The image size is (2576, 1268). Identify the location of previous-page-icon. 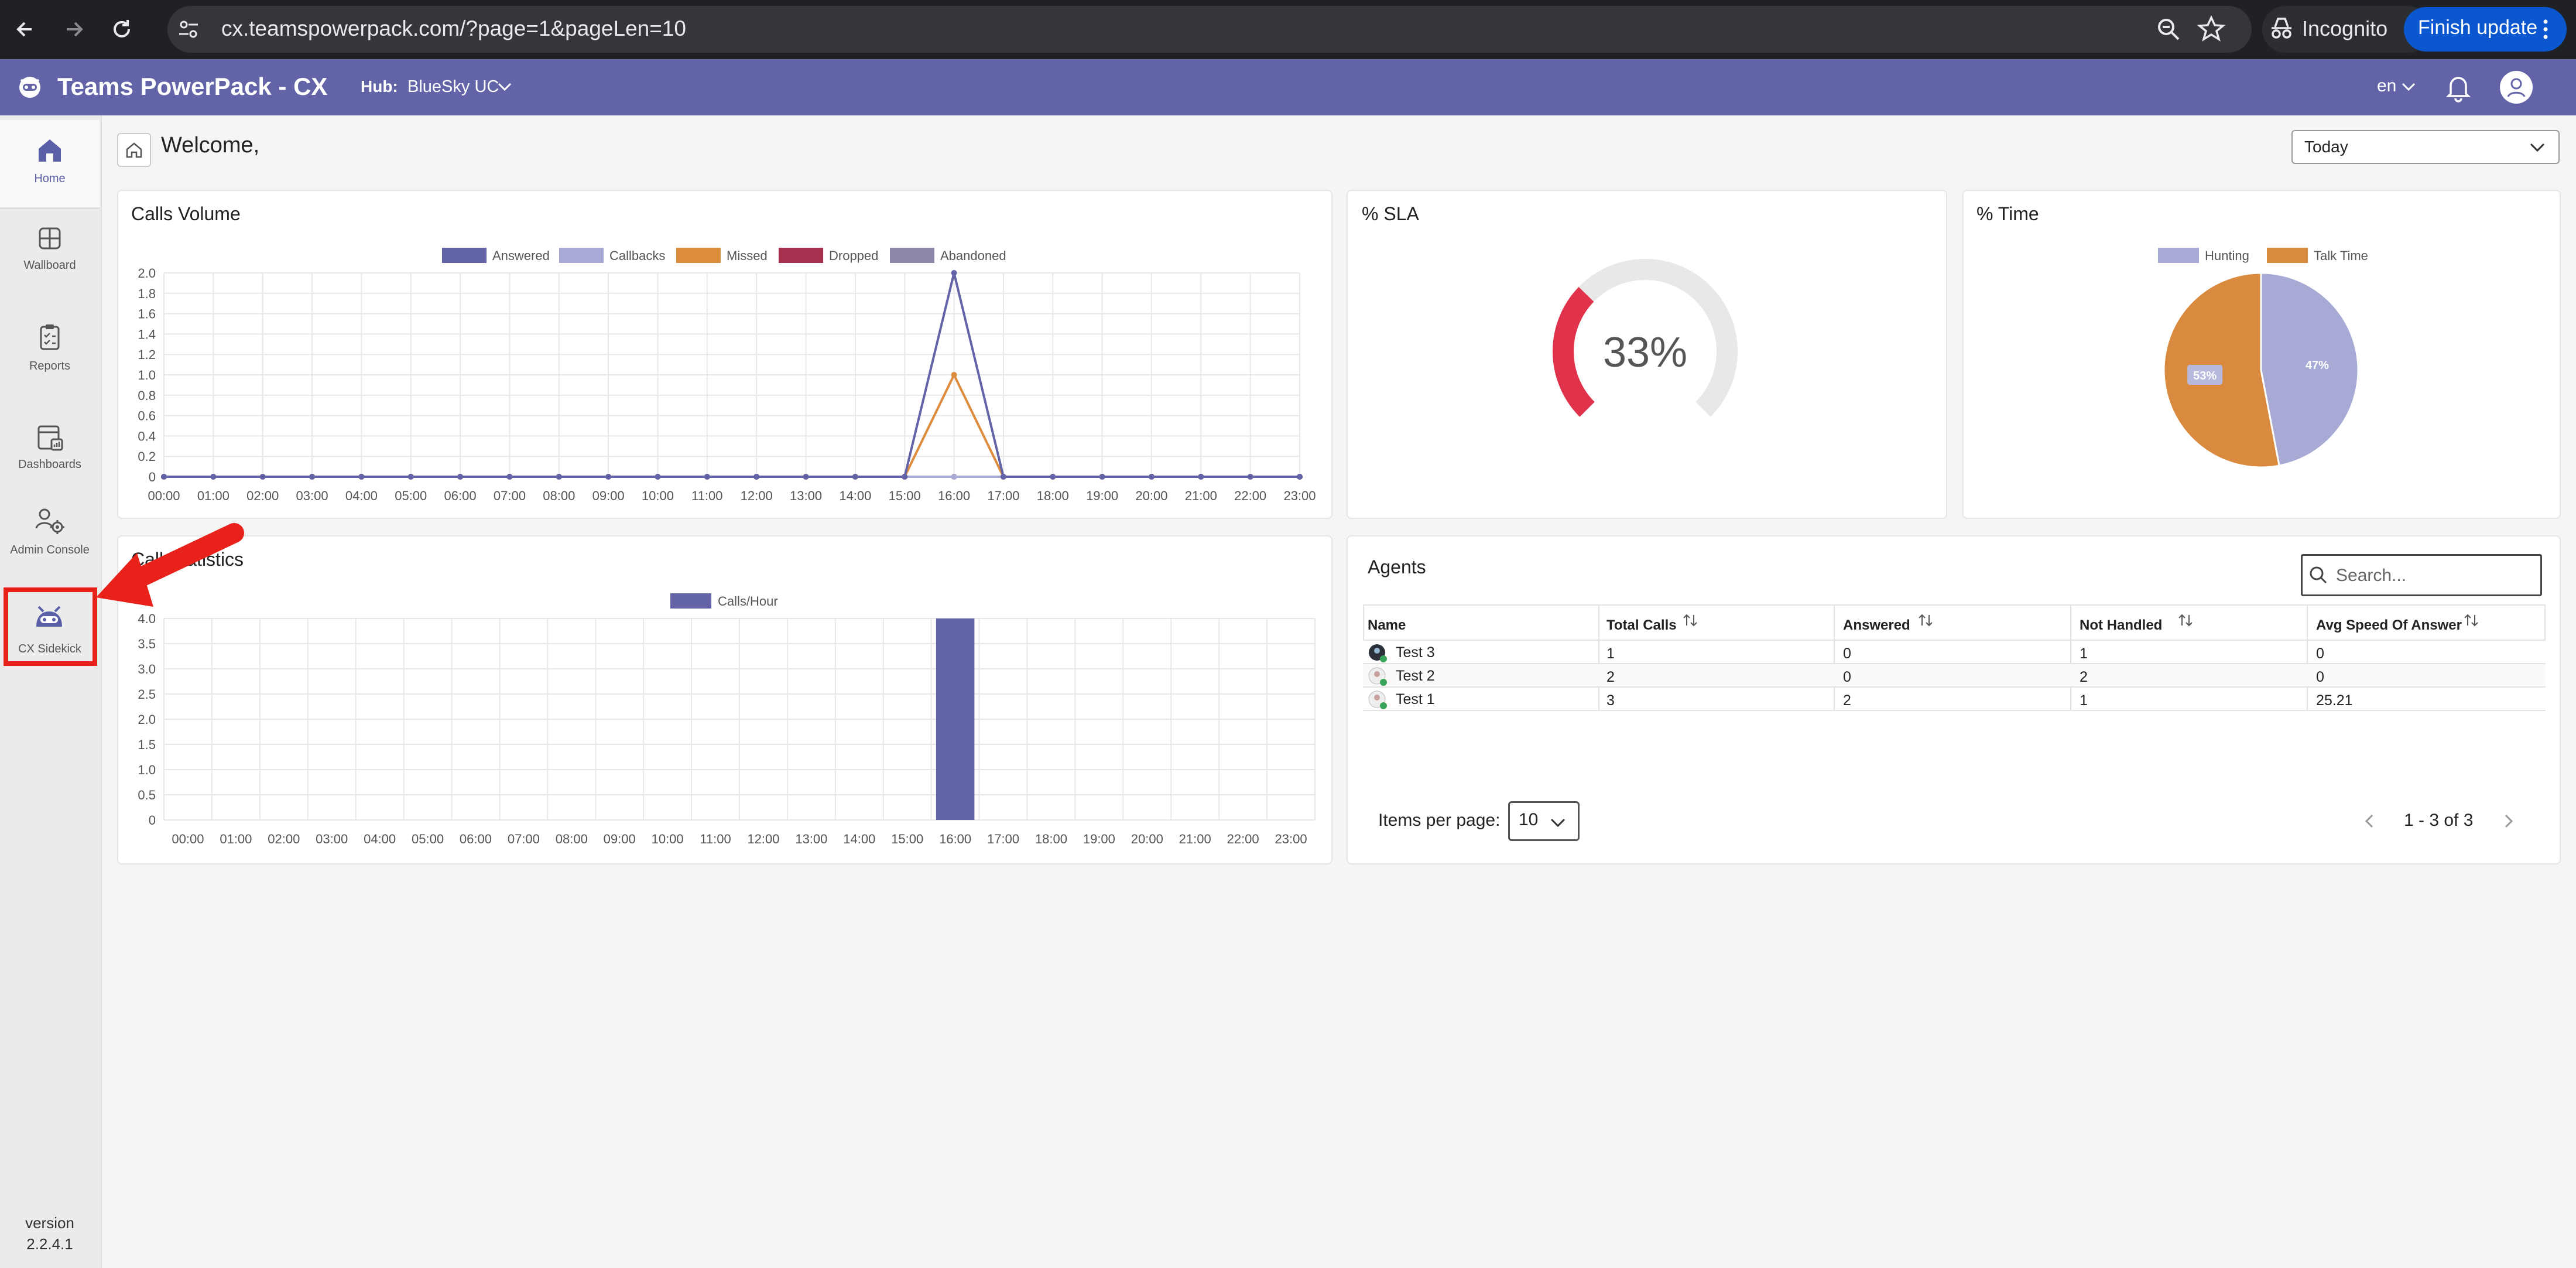
(2370, 821).